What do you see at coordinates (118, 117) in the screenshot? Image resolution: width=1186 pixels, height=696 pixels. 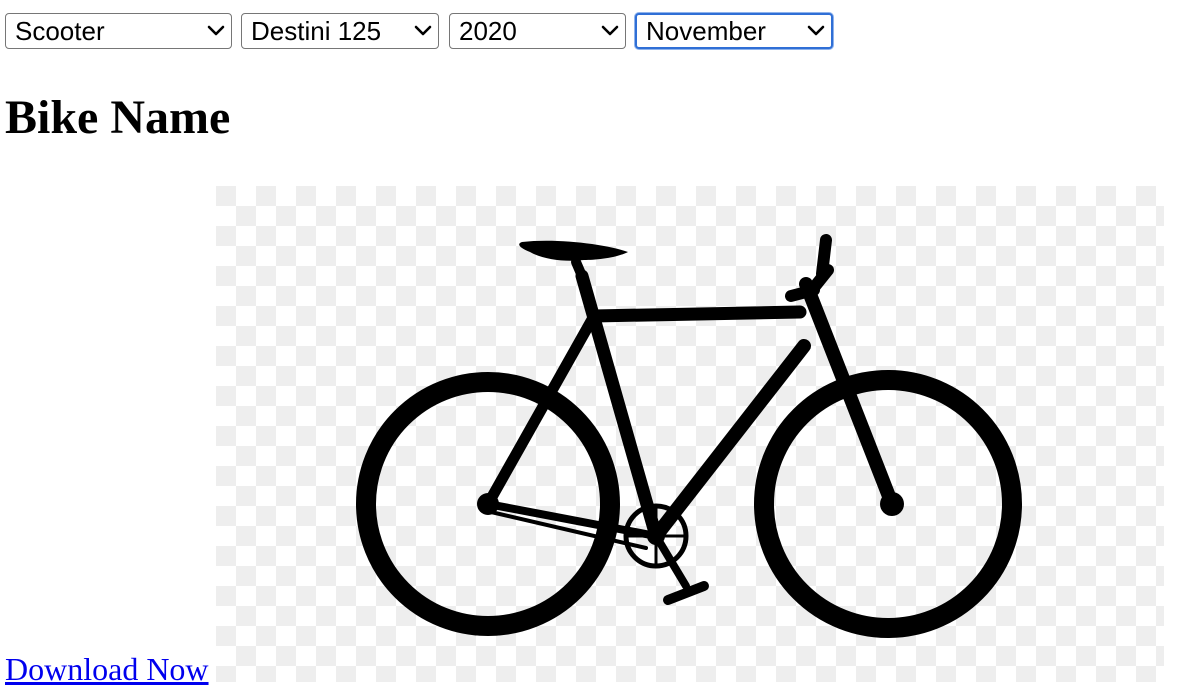 I see `page-title: Bike Name` at bounding box center [118, 117].